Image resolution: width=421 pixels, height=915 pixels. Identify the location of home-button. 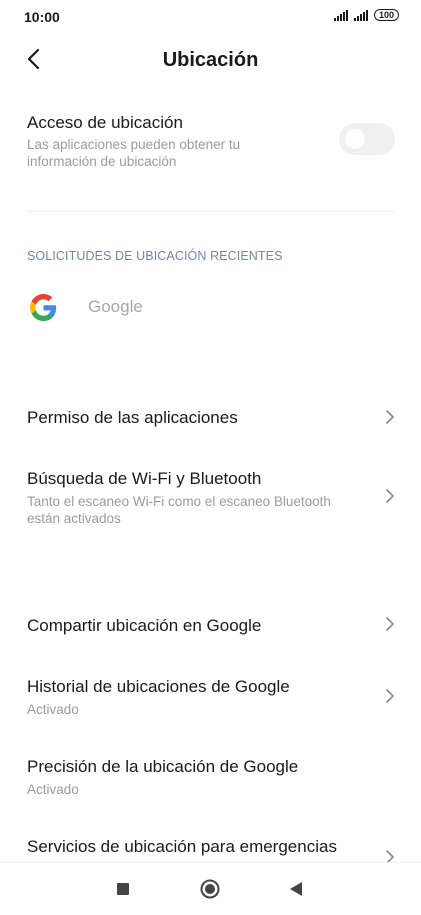
(210, 889).